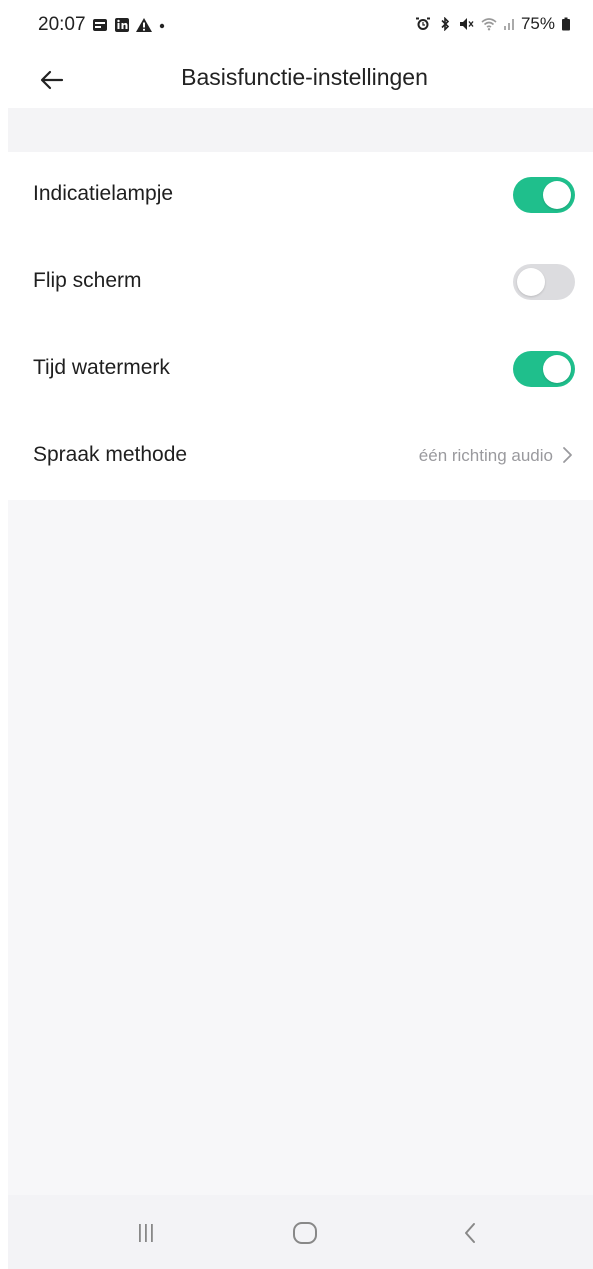  I want to click on dot-icon, so click(162, 25).